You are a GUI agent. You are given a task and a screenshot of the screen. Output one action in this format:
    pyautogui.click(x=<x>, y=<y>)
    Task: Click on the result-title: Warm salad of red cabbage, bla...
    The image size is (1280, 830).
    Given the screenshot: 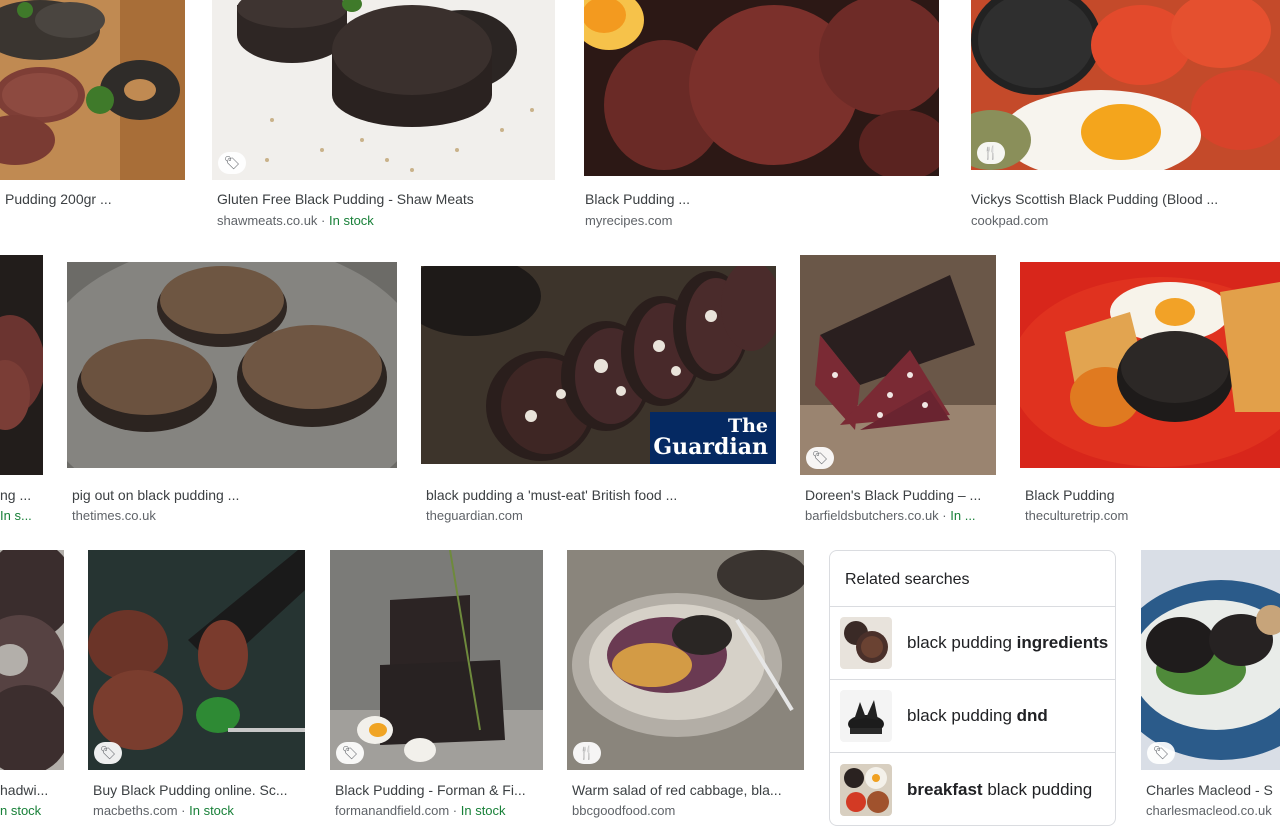 What is the action you would take?
    pyautogui.click(x=688, y=790)
    